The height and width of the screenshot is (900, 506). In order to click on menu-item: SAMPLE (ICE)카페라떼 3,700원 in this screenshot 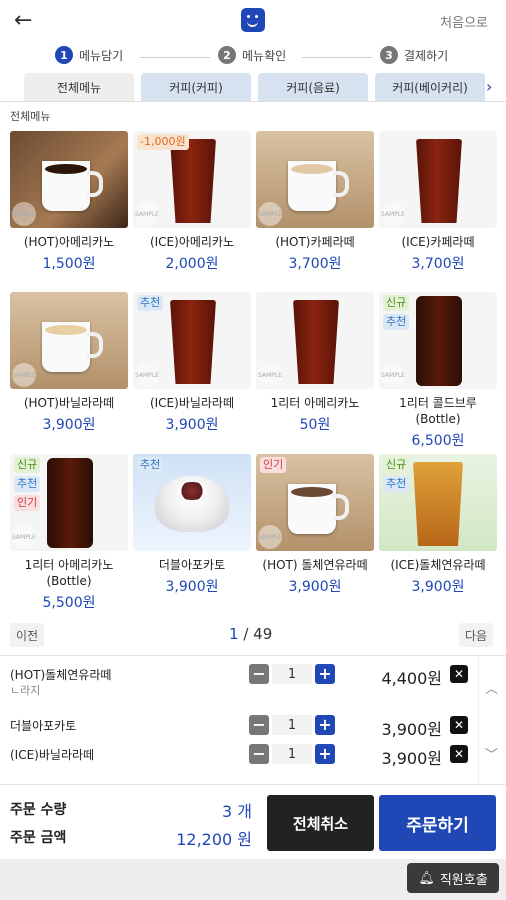, I will do `click(438, 202)`.